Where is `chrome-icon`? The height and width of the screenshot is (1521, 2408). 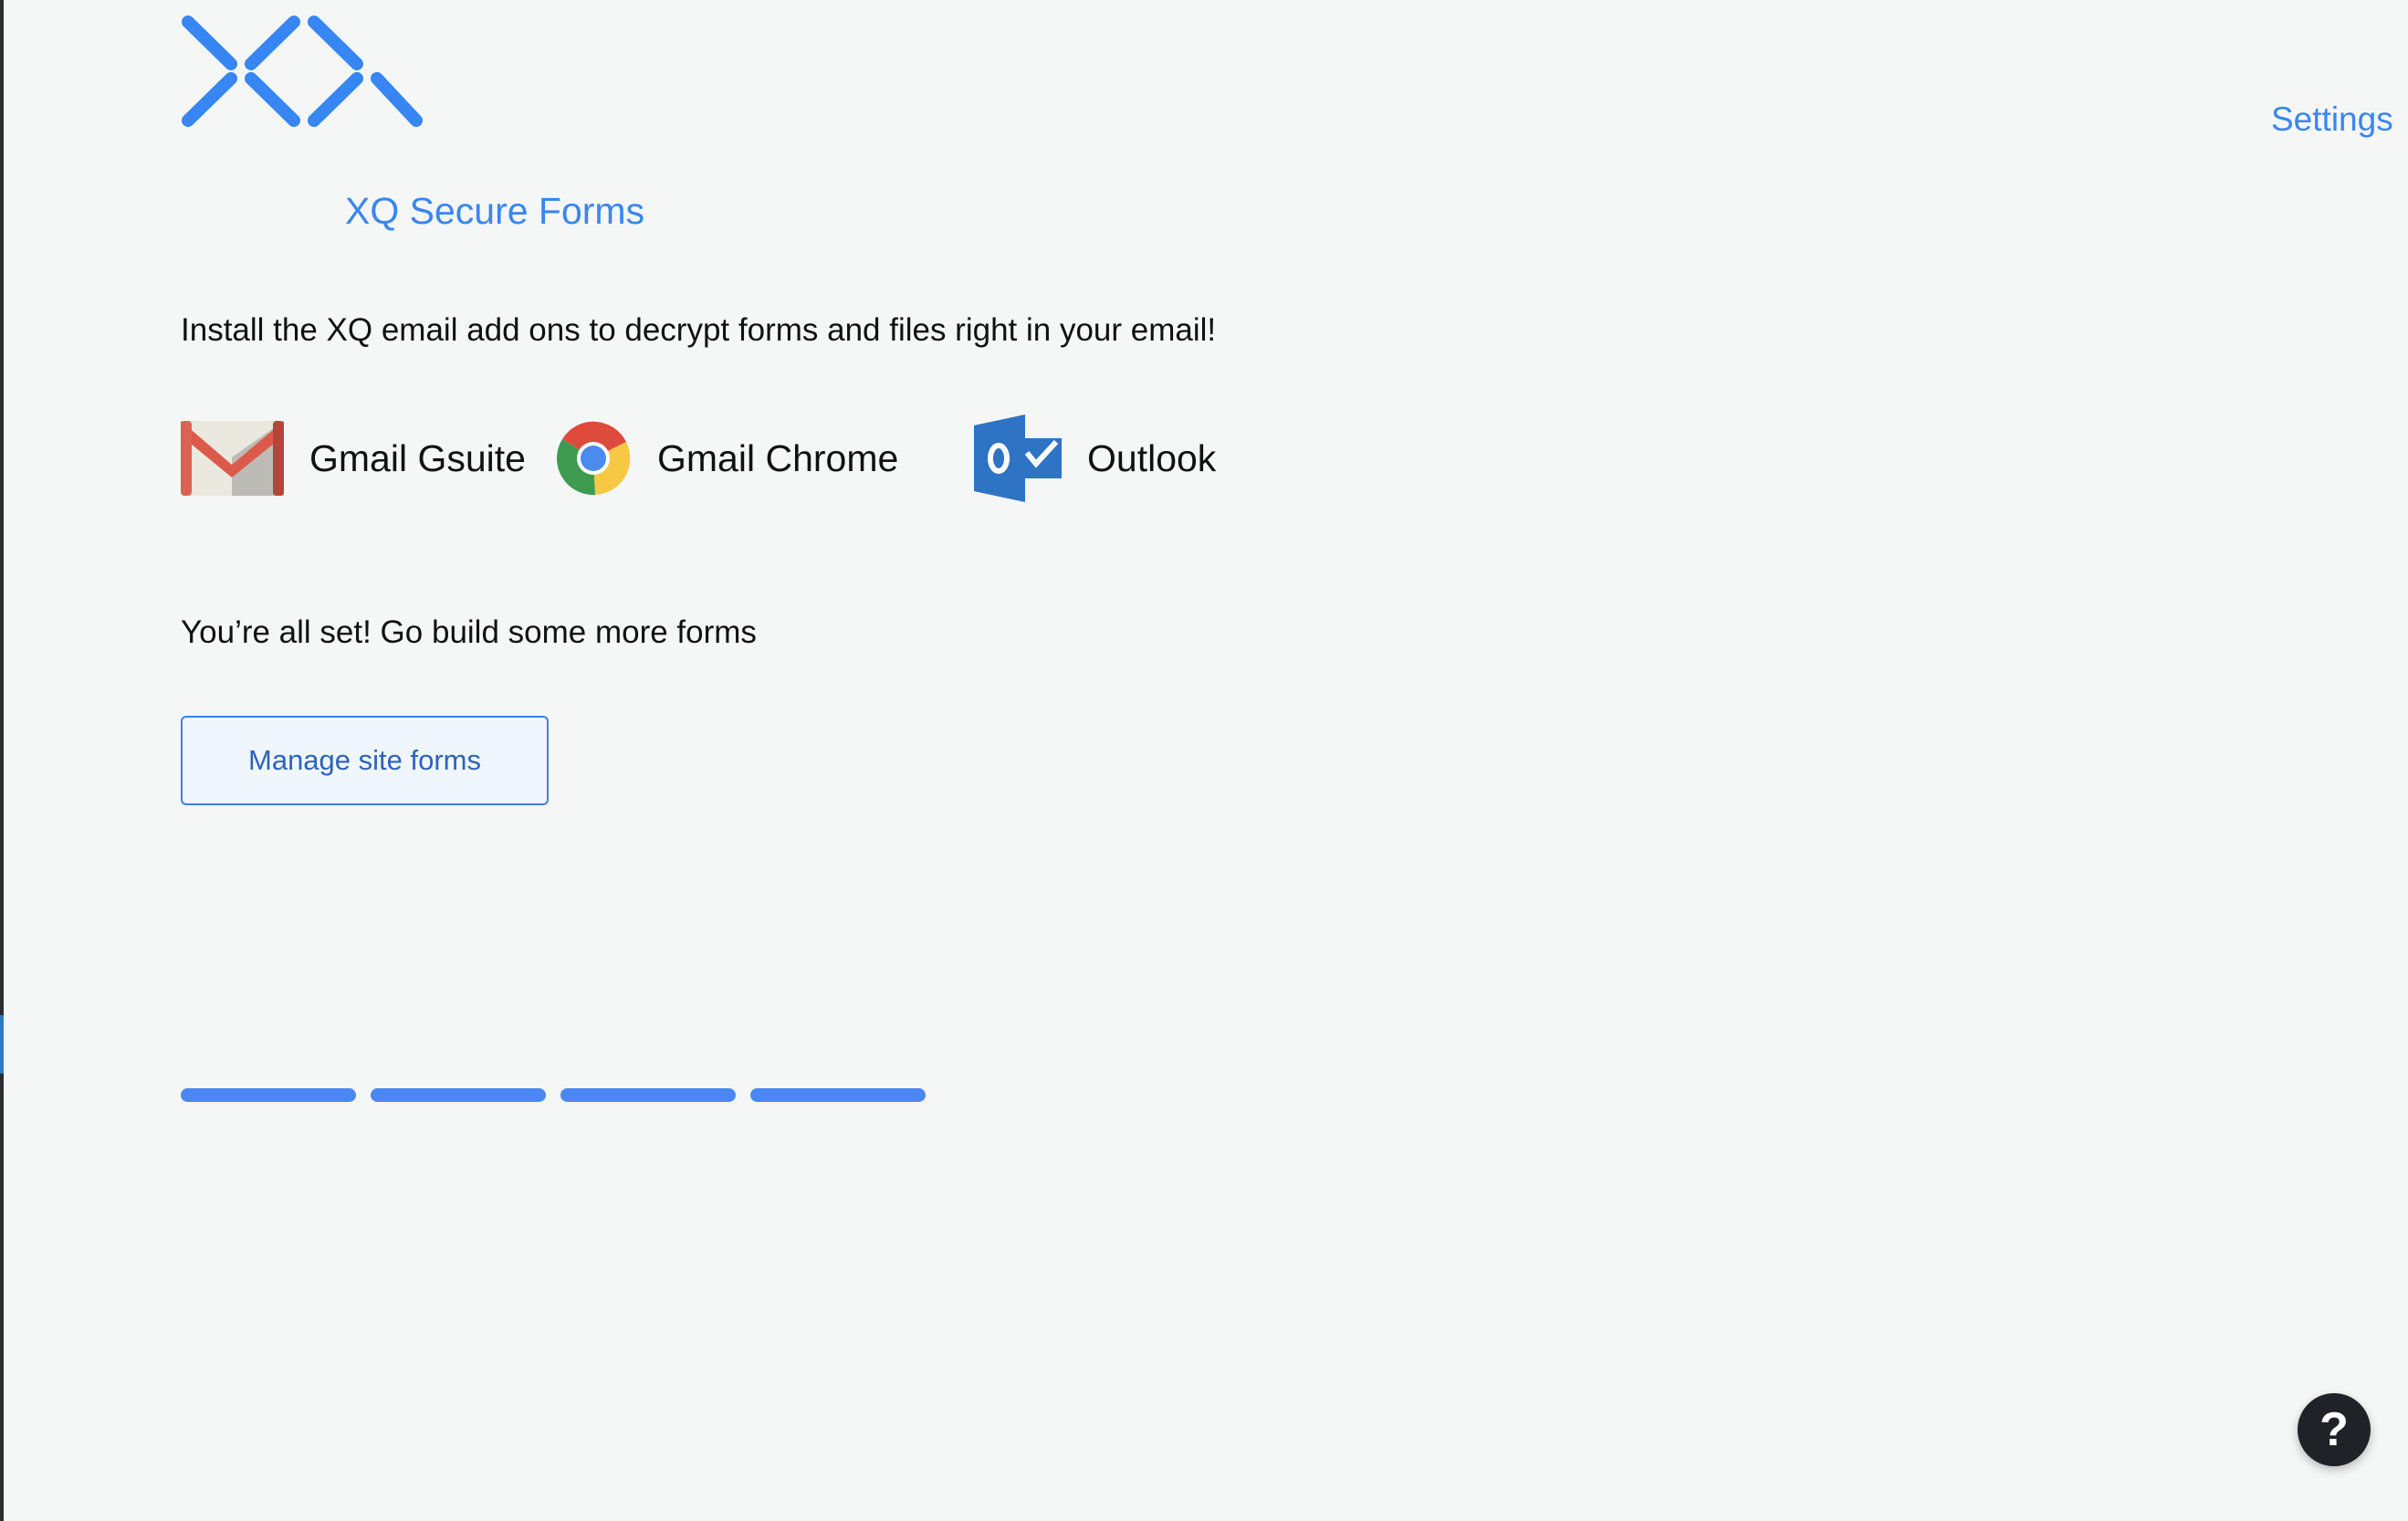
chrome-icon is located at coordinates (594, 458).